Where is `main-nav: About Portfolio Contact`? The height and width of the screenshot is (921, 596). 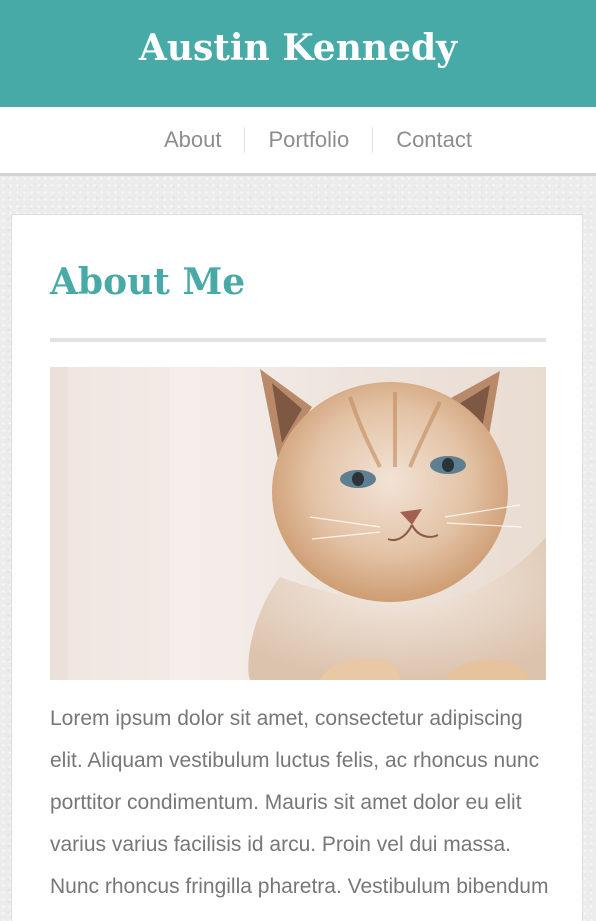 main-nav: About Portfolio Contact is located at coordinates (298, 141).